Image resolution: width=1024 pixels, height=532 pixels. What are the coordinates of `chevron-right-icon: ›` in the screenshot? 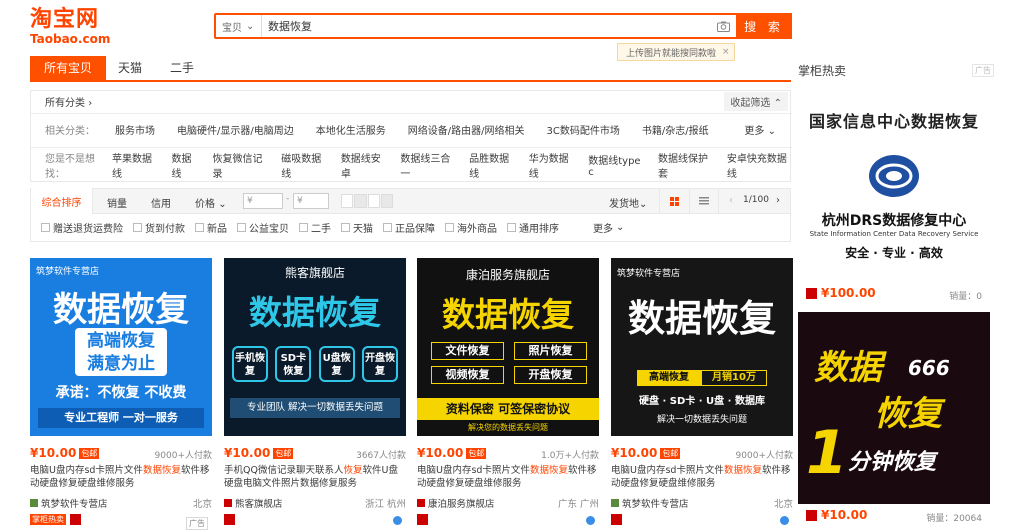 It's located at (90, 103).